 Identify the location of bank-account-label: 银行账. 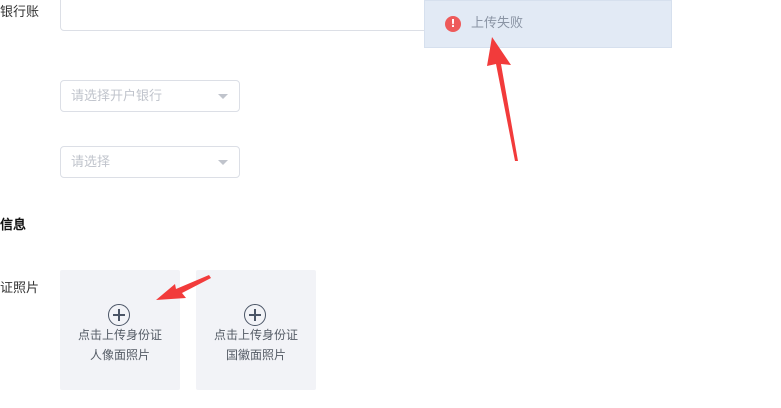
(20, 12).